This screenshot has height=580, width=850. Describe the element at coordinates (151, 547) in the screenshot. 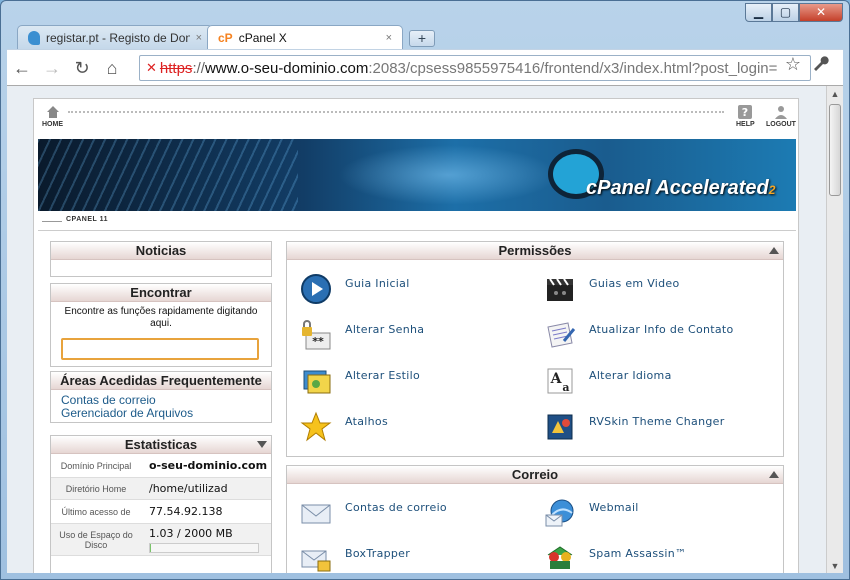

I see `disk-usage-fill` at that location.